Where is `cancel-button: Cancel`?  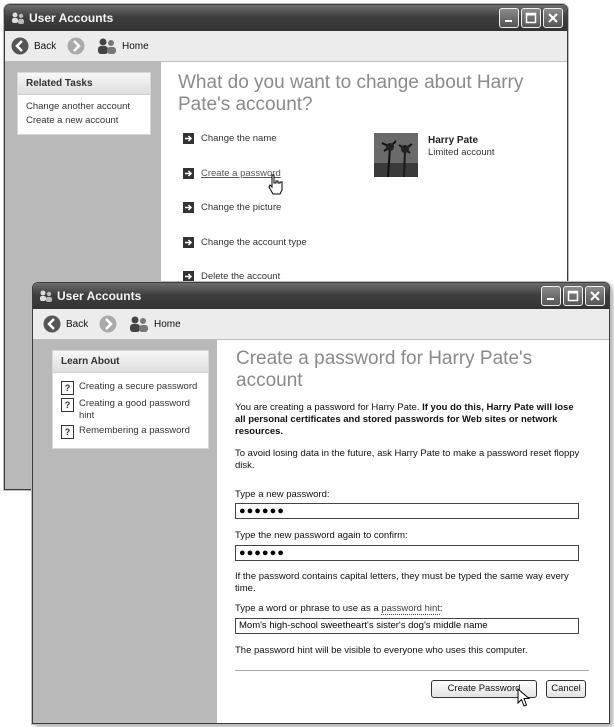
cancel-button: Cancel is located at coordinates (566, 689).